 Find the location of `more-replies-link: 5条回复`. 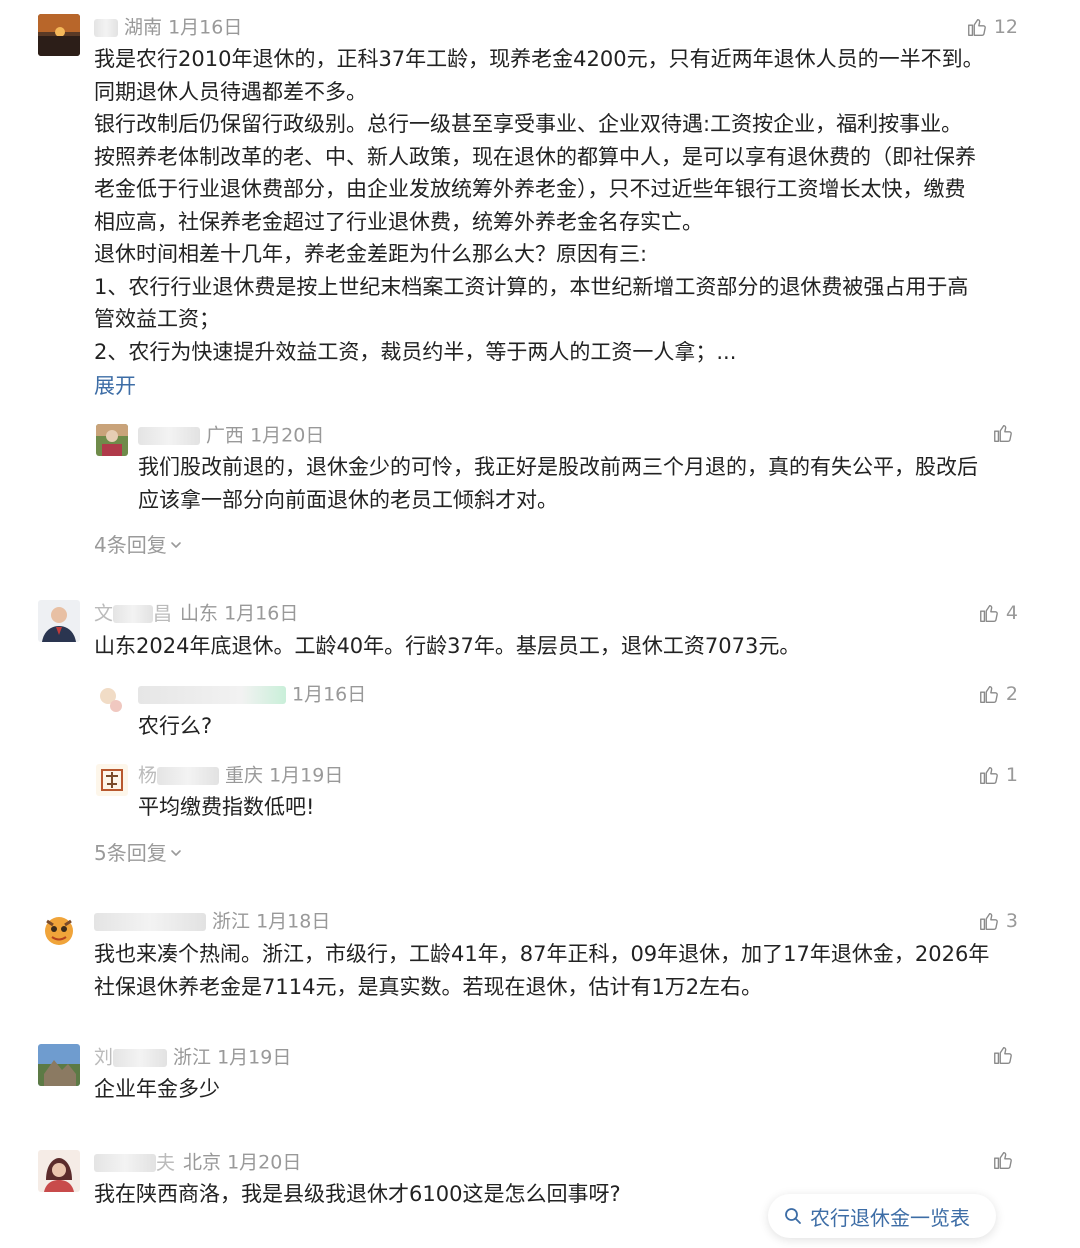

more-replies-link: 5条回复 is located at coordinates (138, 853).